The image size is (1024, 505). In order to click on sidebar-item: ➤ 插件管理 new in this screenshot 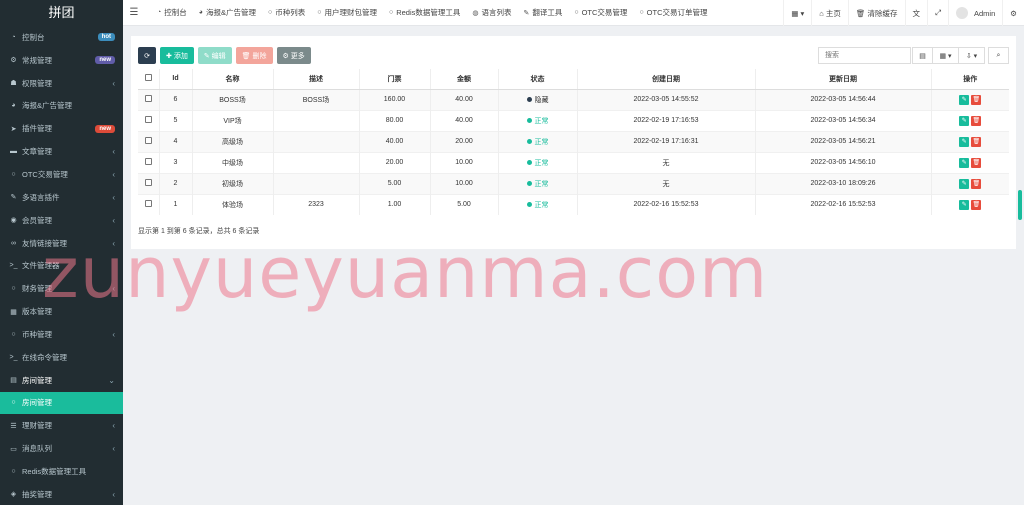, I will do `click(61, 128)`.